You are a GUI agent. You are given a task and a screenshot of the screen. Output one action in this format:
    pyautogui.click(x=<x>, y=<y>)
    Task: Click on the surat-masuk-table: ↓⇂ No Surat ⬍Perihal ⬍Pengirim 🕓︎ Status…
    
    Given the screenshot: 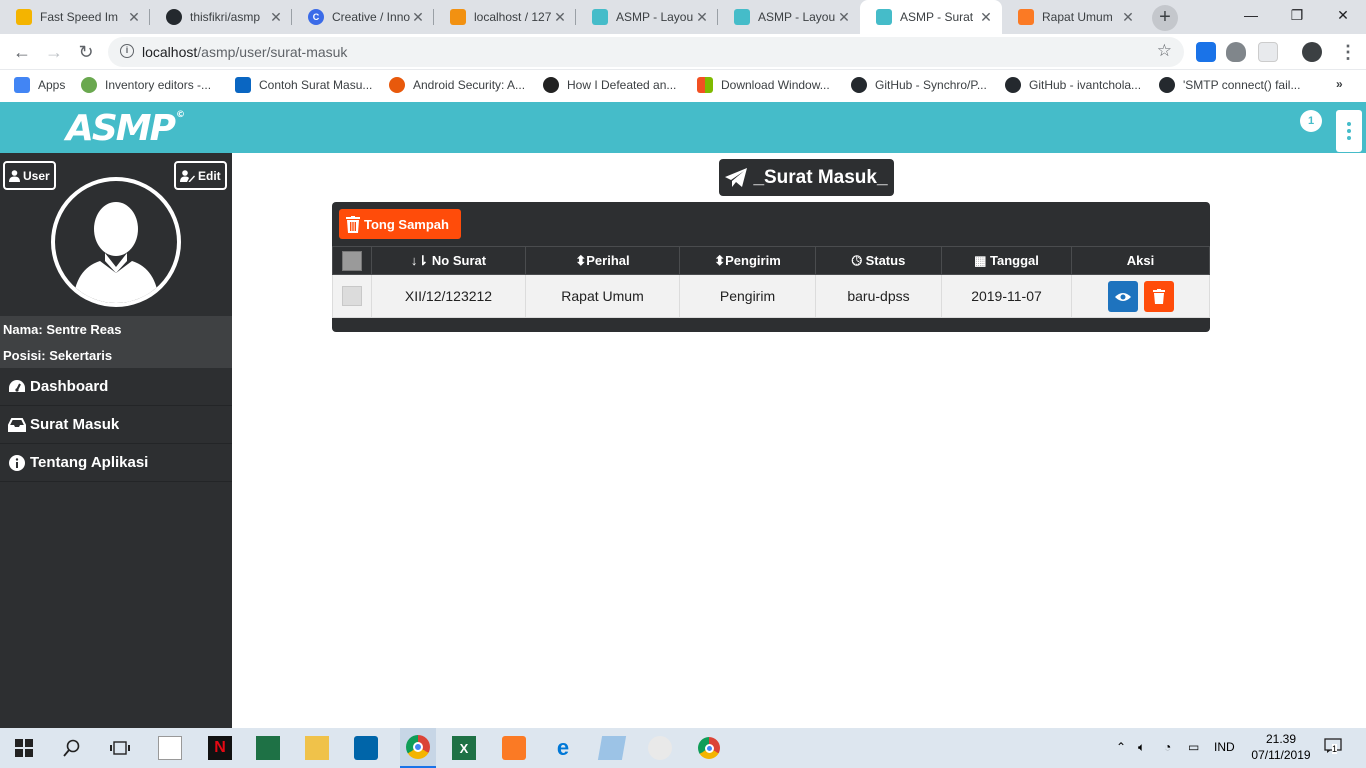 What is the action you would take?
    pyautogui.click(x=771, y=282)
    